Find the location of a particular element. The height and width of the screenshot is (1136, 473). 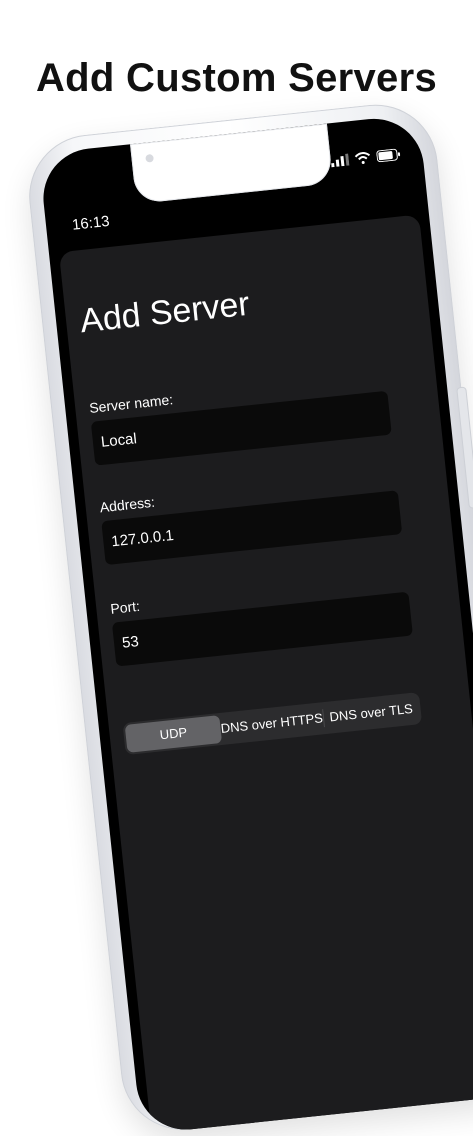

address-label: Address: is located at coordinates (127, 504).